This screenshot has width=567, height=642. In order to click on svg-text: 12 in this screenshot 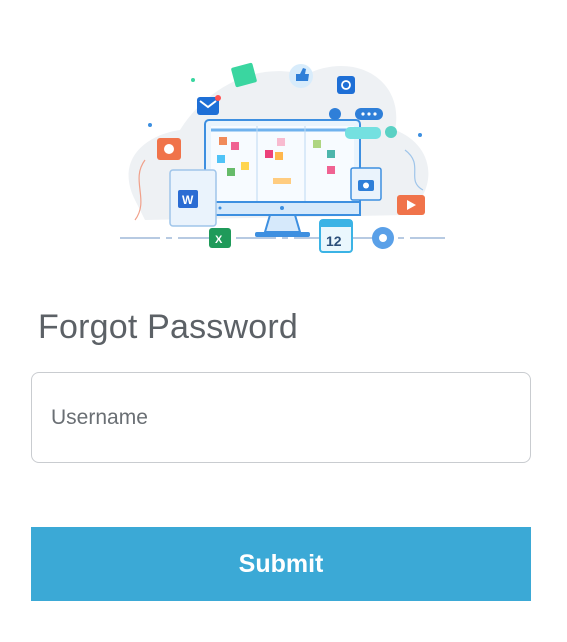, I will do `click(334, 241)`.